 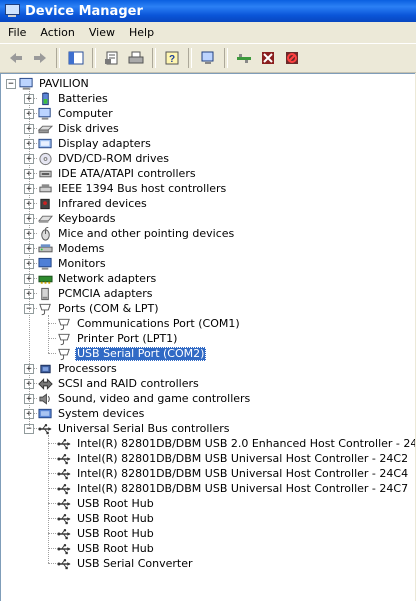 What do you see at coordinates (17, 32) in the screenshot?
I see `menu-file: File` at bounding box center [17, 32].